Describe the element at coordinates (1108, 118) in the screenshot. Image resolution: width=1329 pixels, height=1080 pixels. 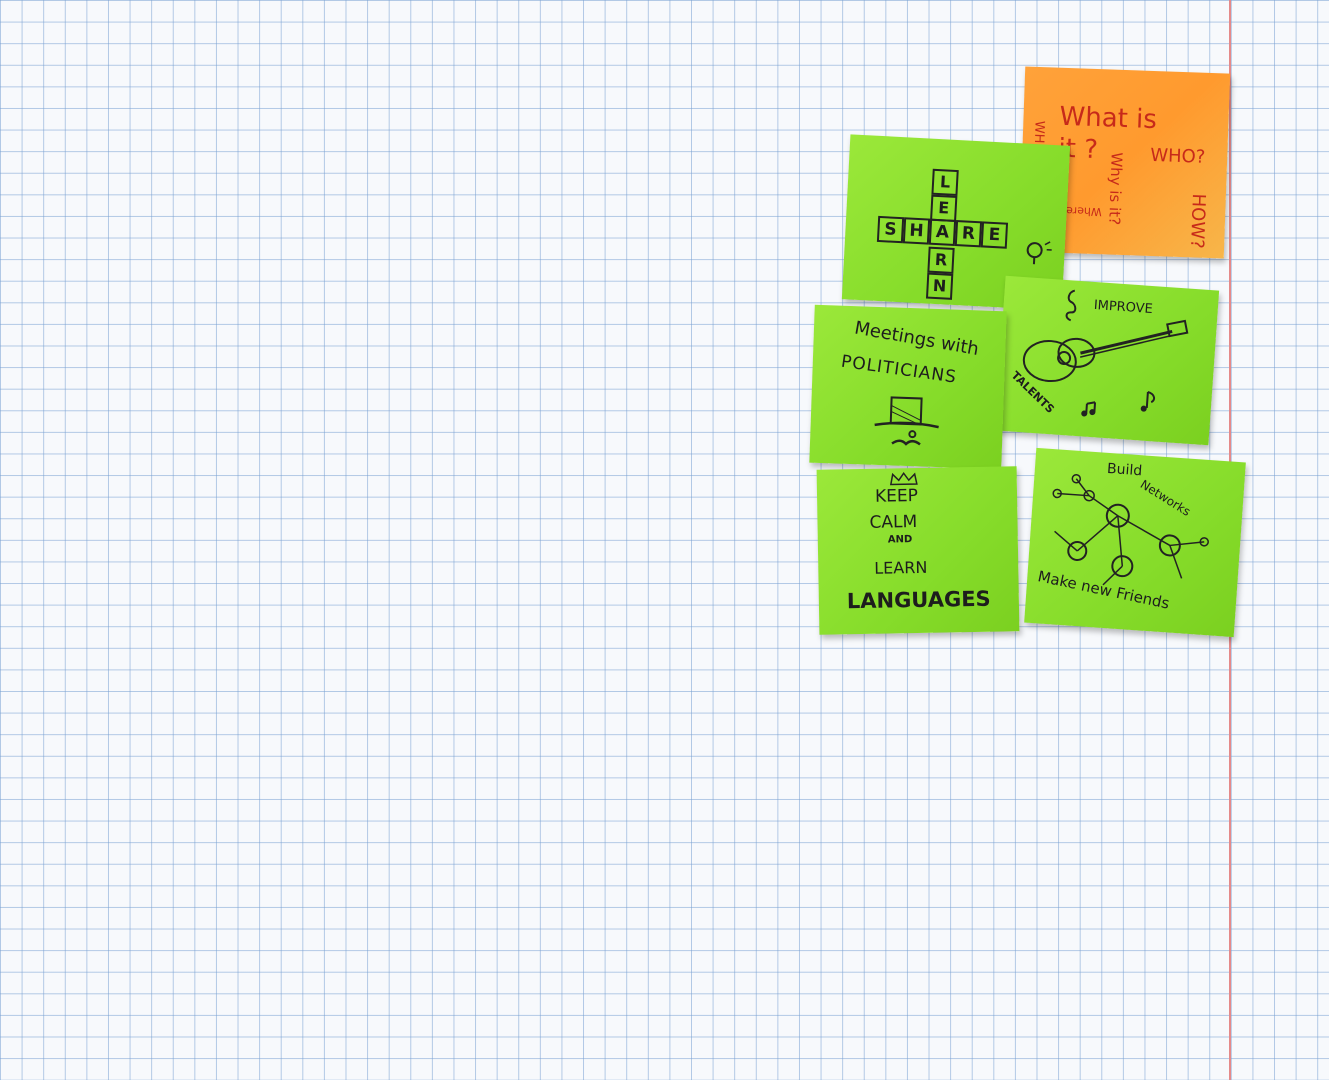
I see `note-text-what: What is` at that location.